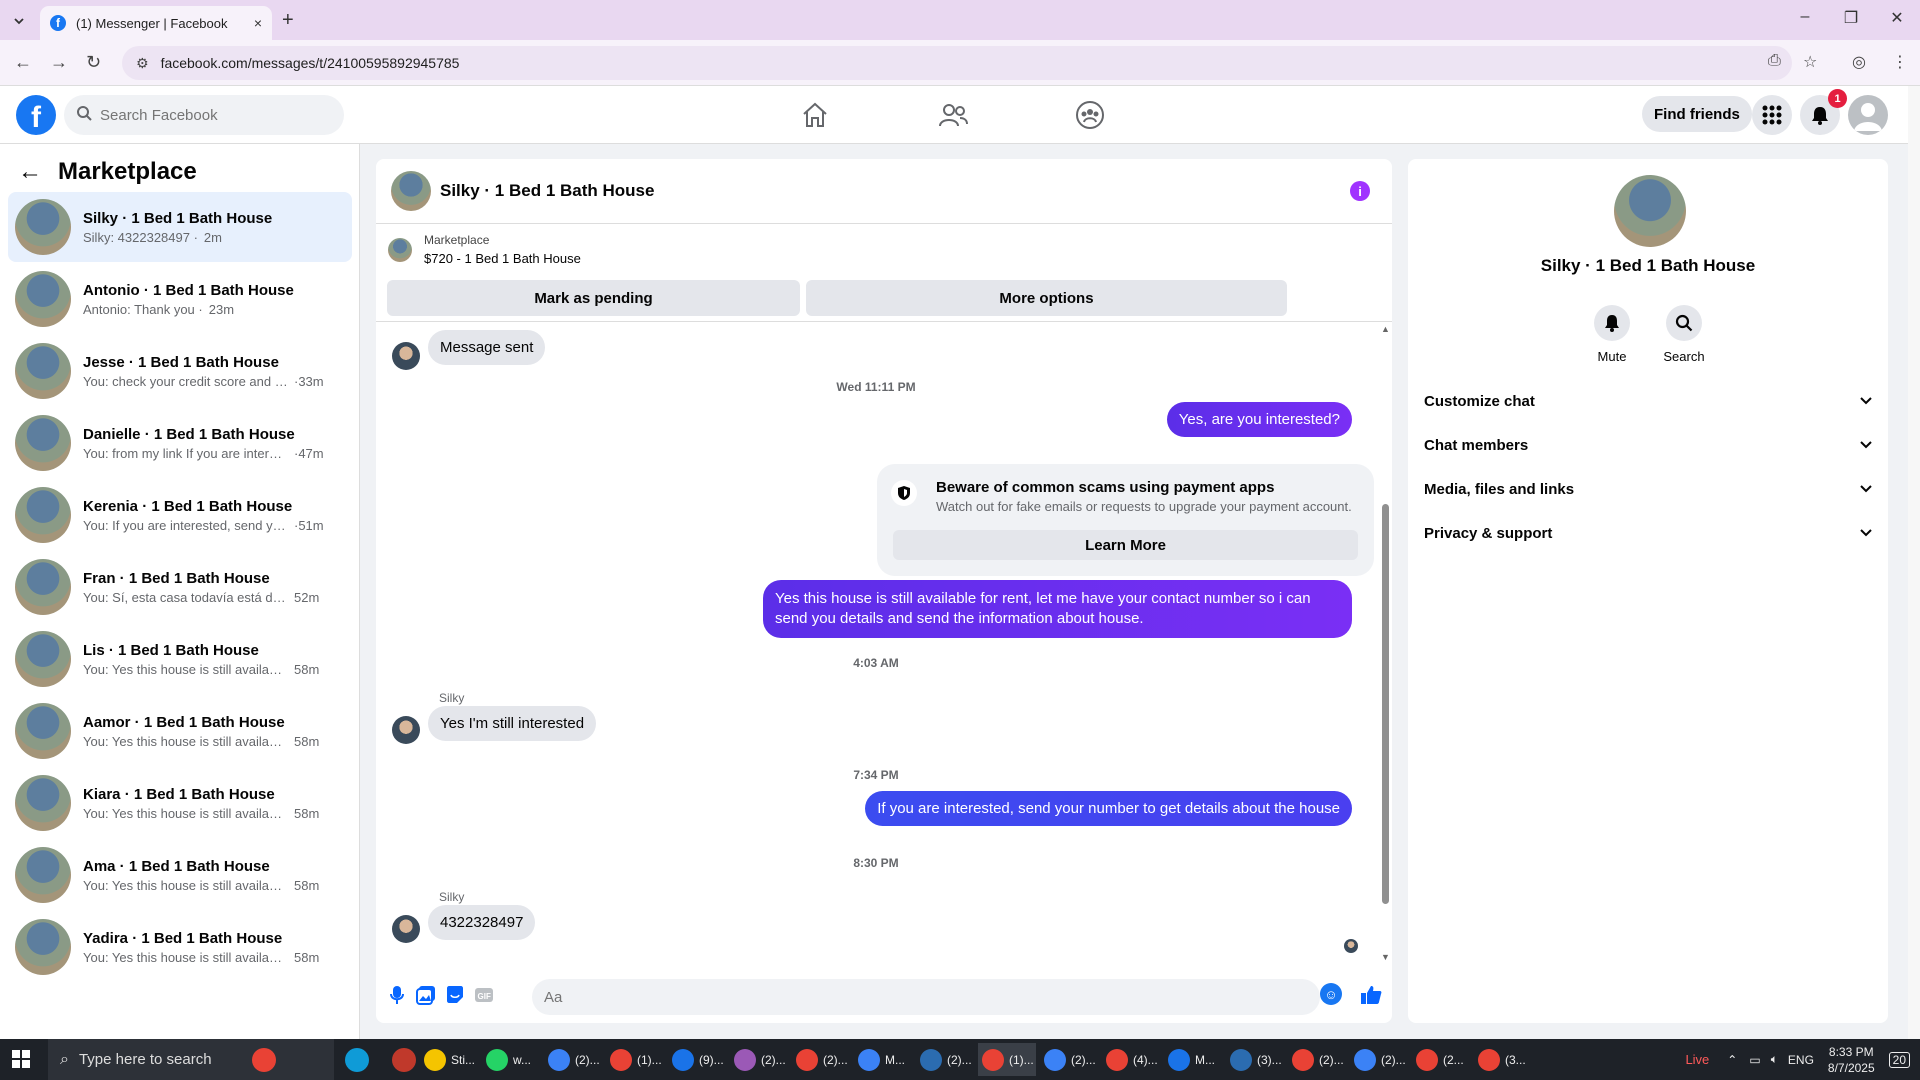 The image size is (1920, 1080). I want to click on taskbar-search: ⌕ Type here to search, so click(191, 1059).